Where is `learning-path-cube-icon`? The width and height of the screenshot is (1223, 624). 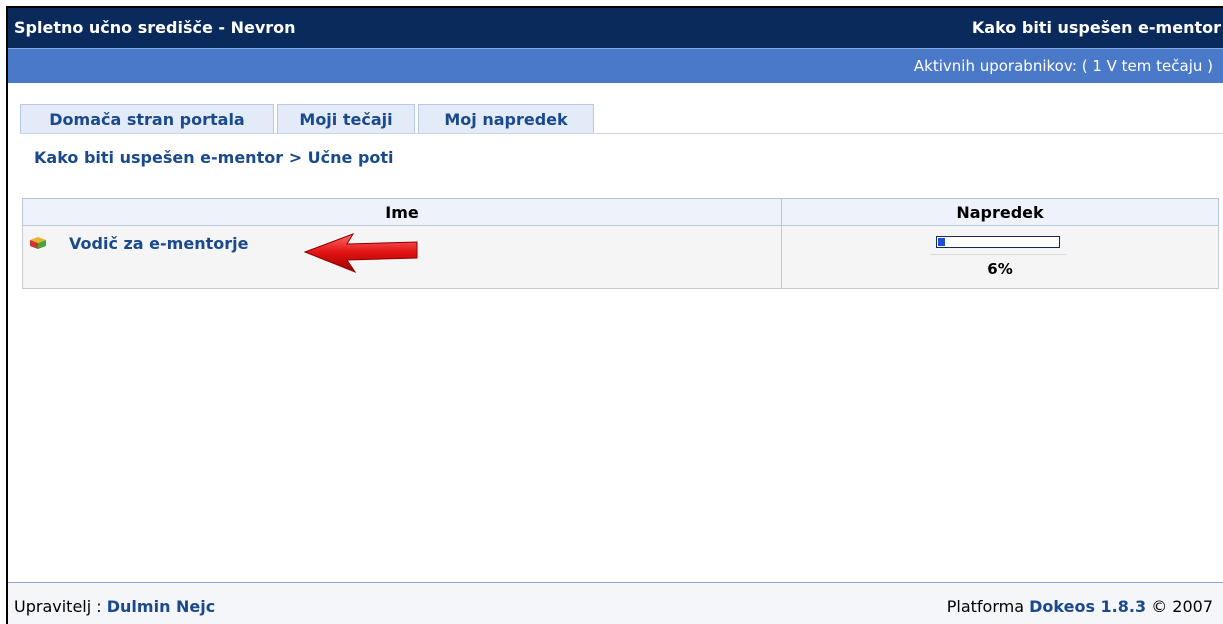
learning-path-cube-icon is located at coordinates (38, 243).